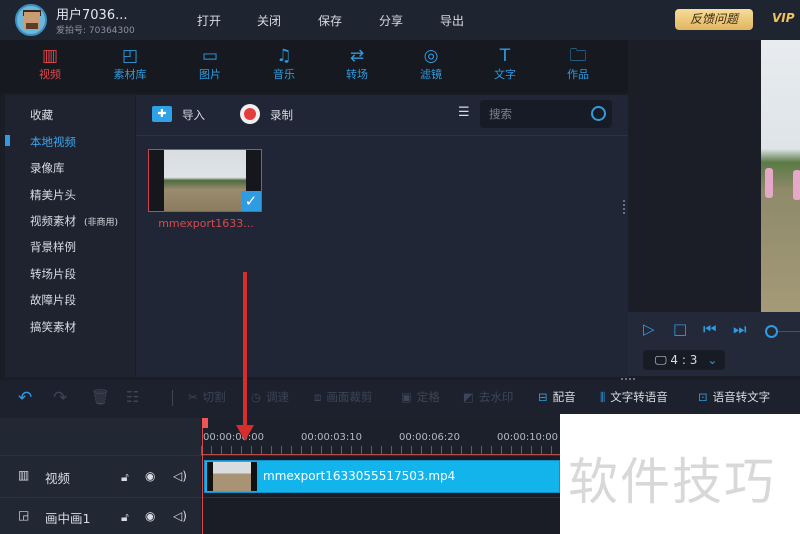 This screenshot has width=800, height=534. Describe the element at coordinates (452, 20) in the screenshot. I see `menu-export: 导出` at that location.